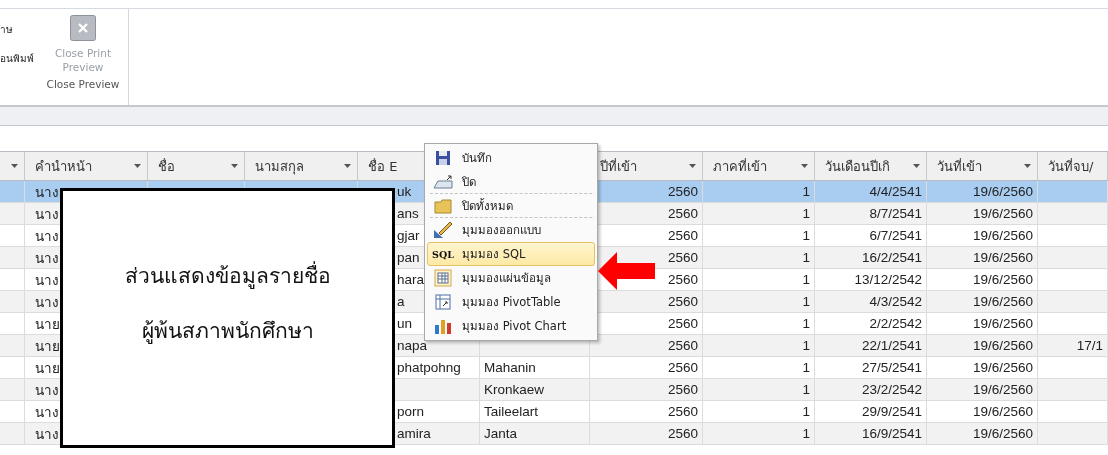 Image resolution: width=1108 pixels, height=455 pixels. What do you see at coordinates (871, 389) in the screenshot?
I see `table-cell: 23/2/2542` at bounding box center [871, 389].